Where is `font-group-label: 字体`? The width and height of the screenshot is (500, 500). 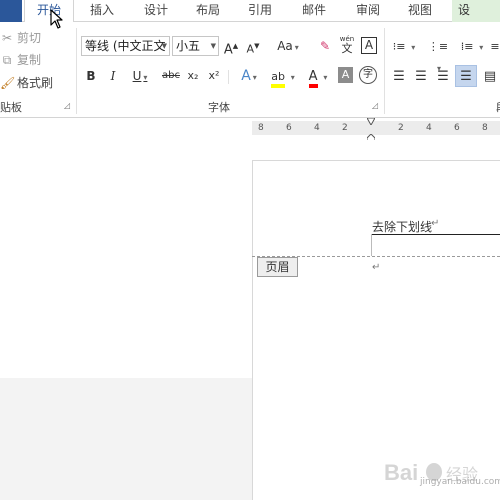
font-group-label: 字体 is located at coordinates (219, 107).